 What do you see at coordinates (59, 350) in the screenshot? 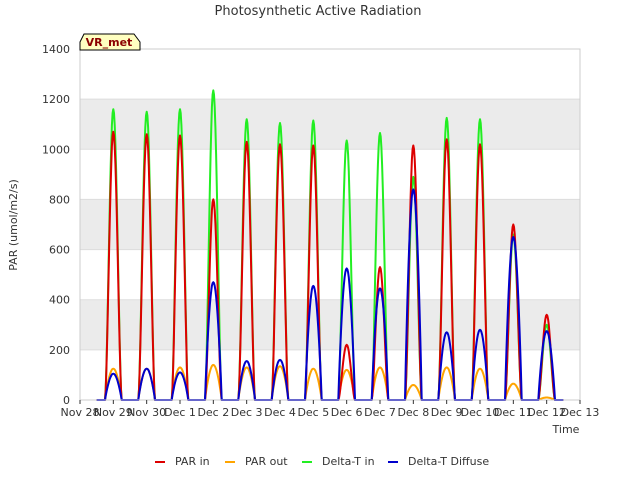
I see `y-tick-label: 200` at bounding box center [59, 350].